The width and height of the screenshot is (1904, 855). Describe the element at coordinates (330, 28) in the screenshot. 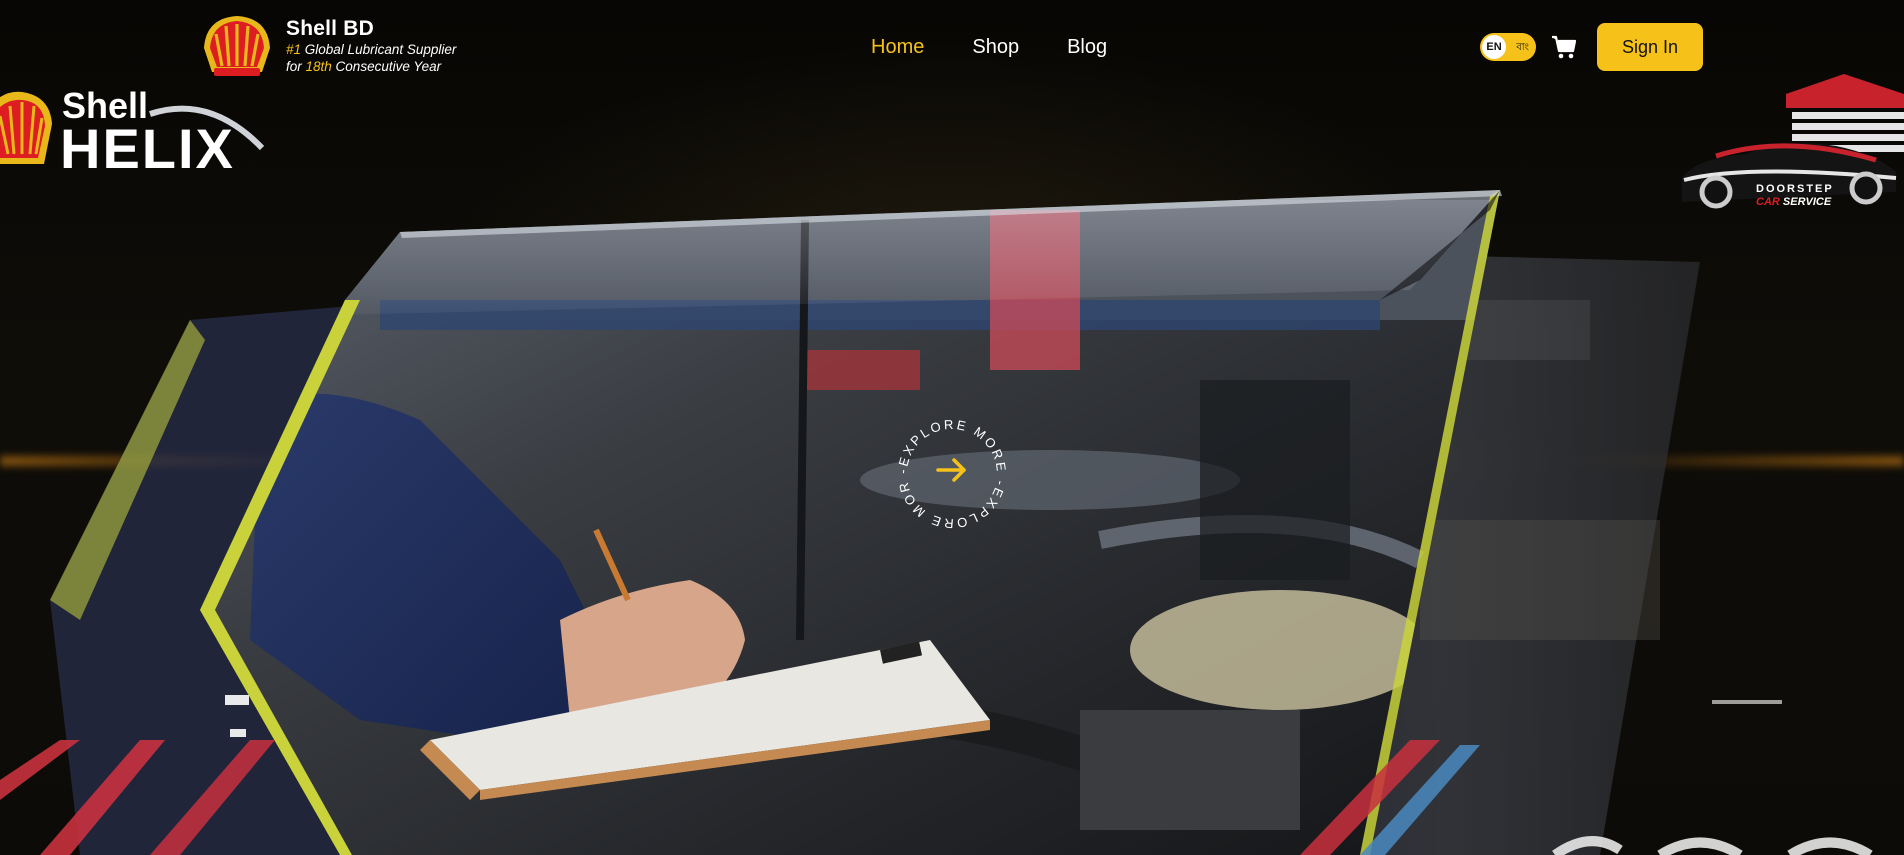

I see `brand-name: Shell BD` at that location.